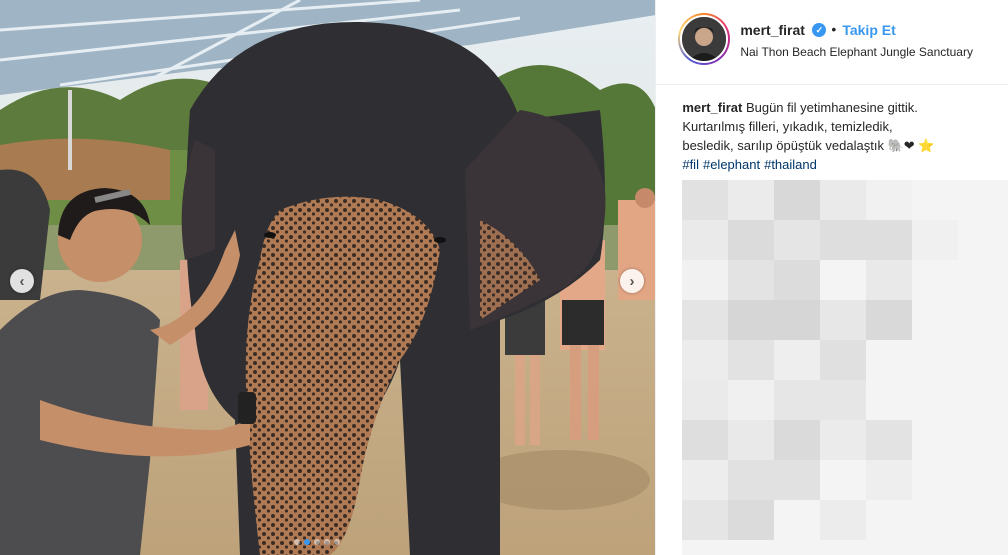 The width and height of the screenshot is (1008, 555). I want to click on caption-hashtags: #fil #elephant #thailand, so click(751, 164).